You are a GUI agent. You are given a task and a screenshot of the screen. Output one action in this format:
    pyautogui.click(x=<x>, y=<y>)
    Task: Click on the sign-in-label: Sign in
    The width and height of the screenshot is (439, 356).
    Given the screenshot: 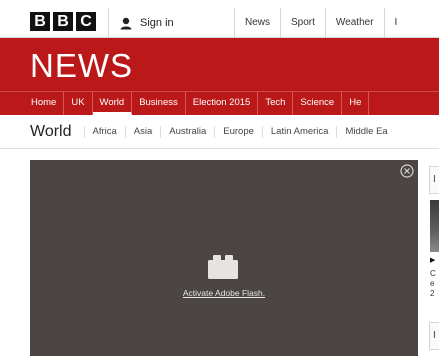 What is the action you would take?
    pyautogui.click(x=157, y=23)
    